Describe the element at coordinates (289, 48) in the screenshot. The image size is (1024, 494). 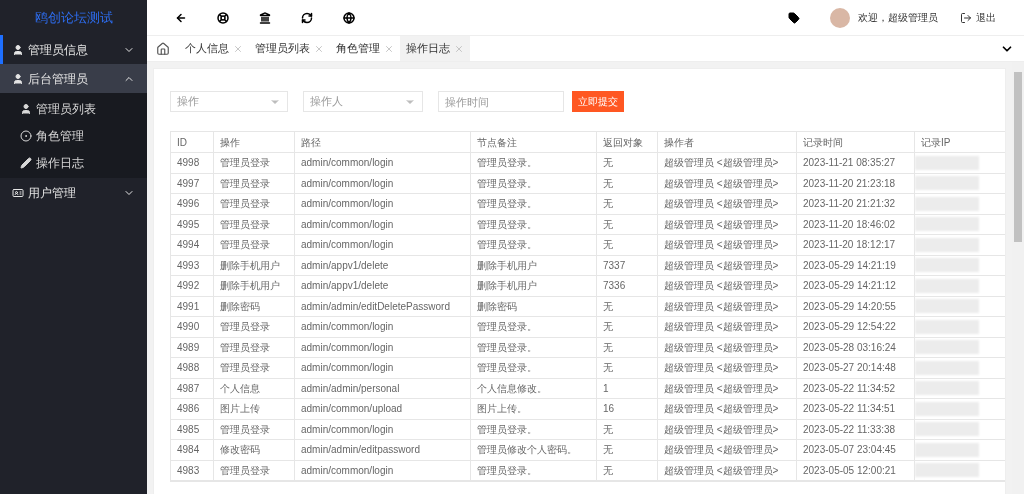
I see `tab: 管理员列表` at that location.